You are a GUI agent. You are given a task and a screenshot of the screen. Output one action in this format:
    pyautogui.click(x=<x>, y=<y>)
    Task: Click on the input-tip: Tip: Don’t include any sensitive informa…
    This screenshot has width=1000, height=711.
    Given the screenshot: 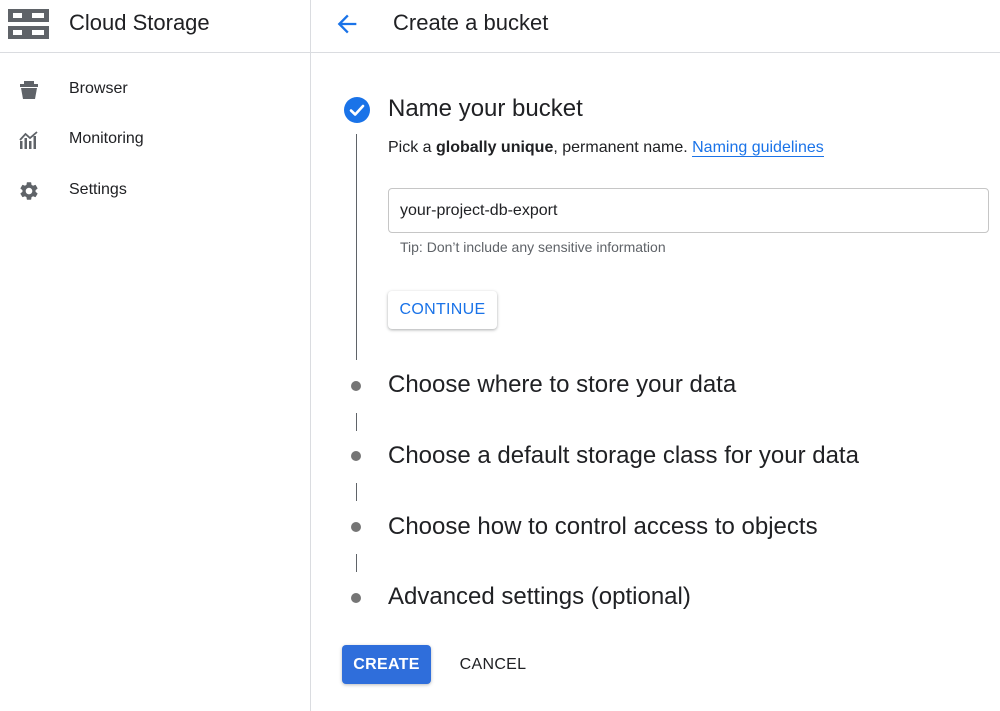 What is the action you would take?
    pyautogui.click(x=533, y=247)
    